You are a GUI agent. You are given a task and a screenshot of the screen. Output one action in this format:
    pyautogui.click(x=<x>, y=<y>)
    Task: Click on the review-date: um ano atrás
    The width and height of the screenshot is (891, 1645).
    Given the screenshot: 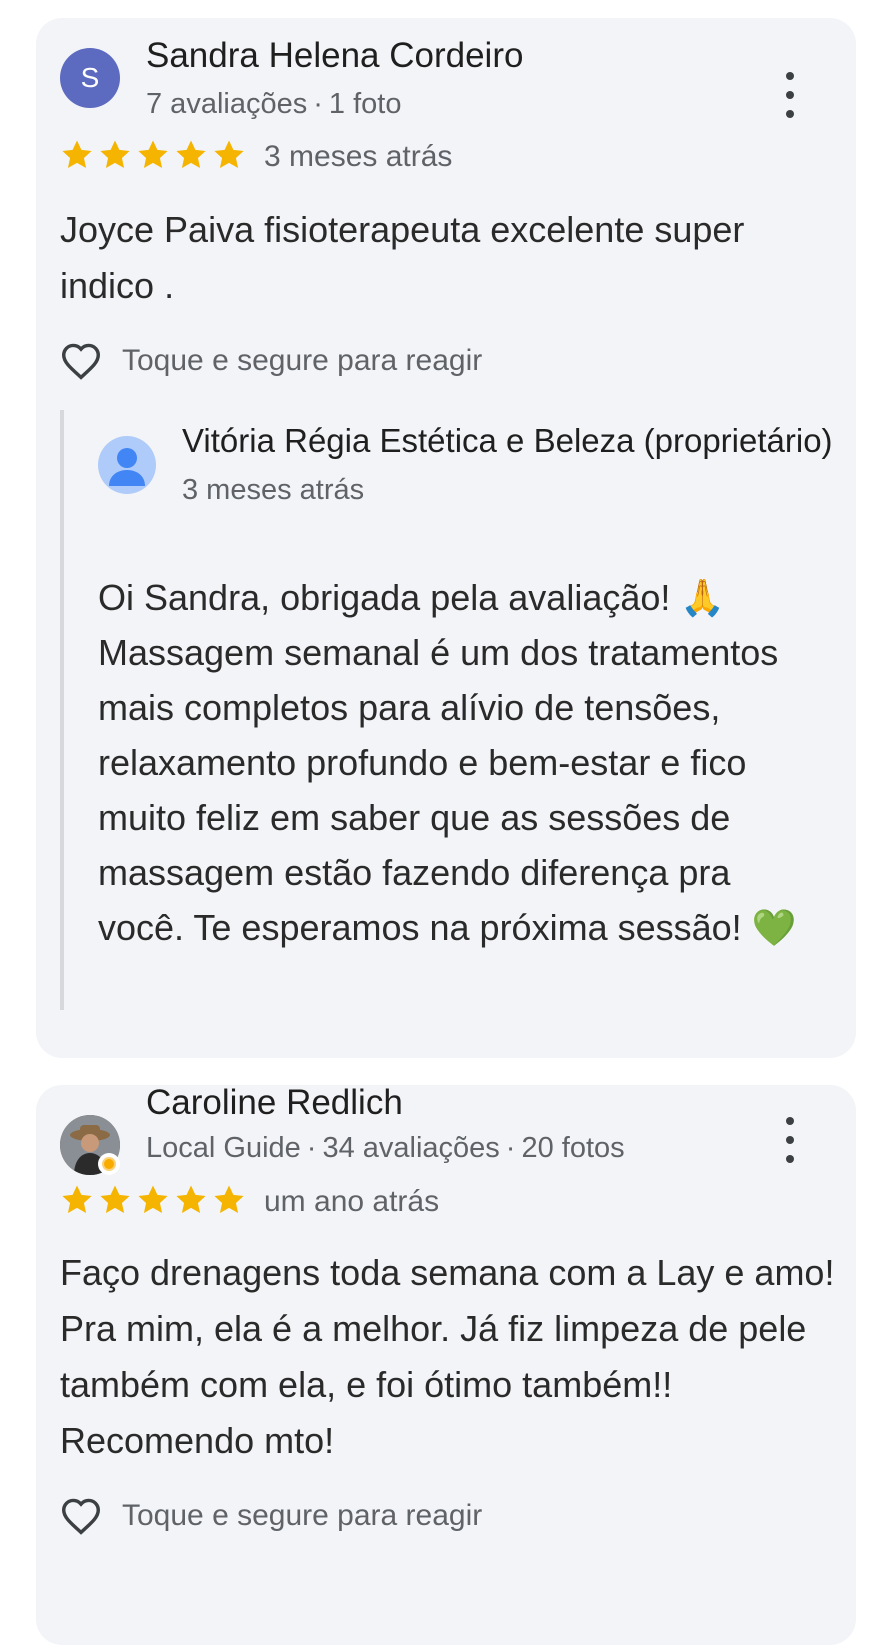 What is the action you would take?
    pyautogui.click(x=352, y=1201)
    